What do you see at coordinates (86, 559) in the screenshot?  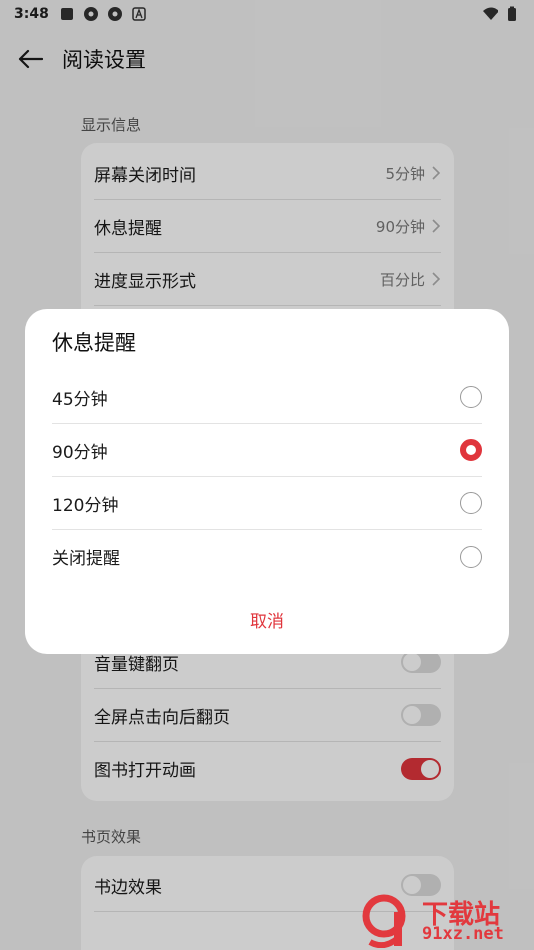 I see `option-label: 关闭提醒` at bounding box center [86, 559].